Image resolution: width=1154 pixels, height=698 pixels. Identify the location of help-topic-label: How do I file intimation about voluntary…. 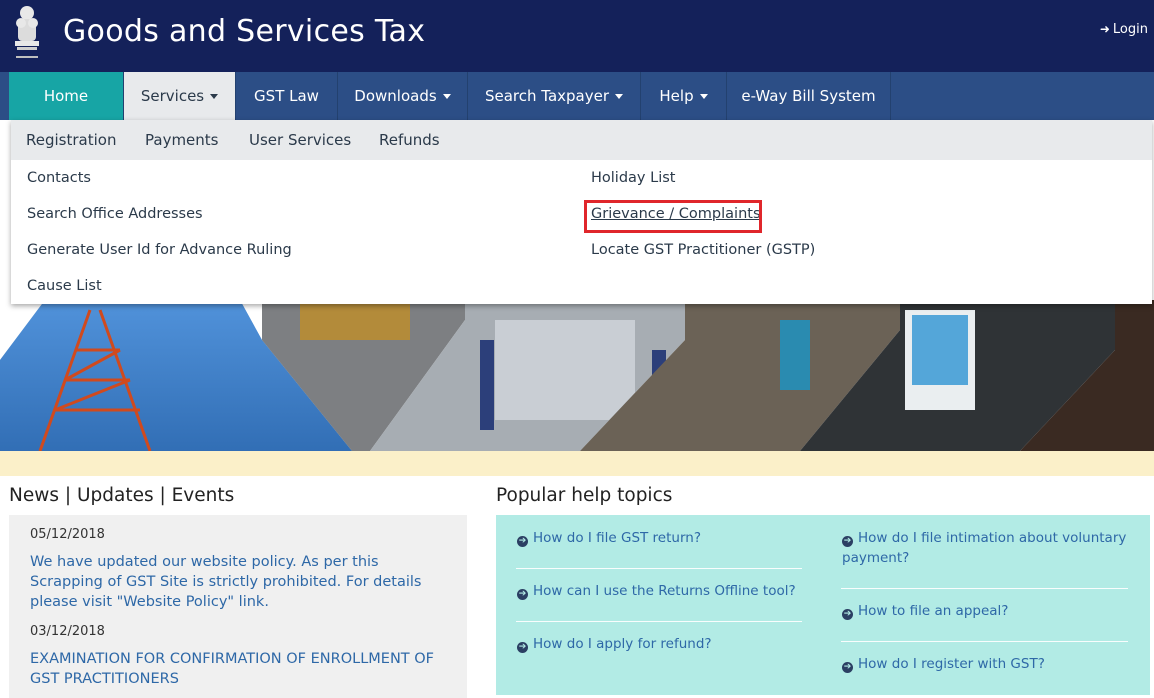
(984, 548).